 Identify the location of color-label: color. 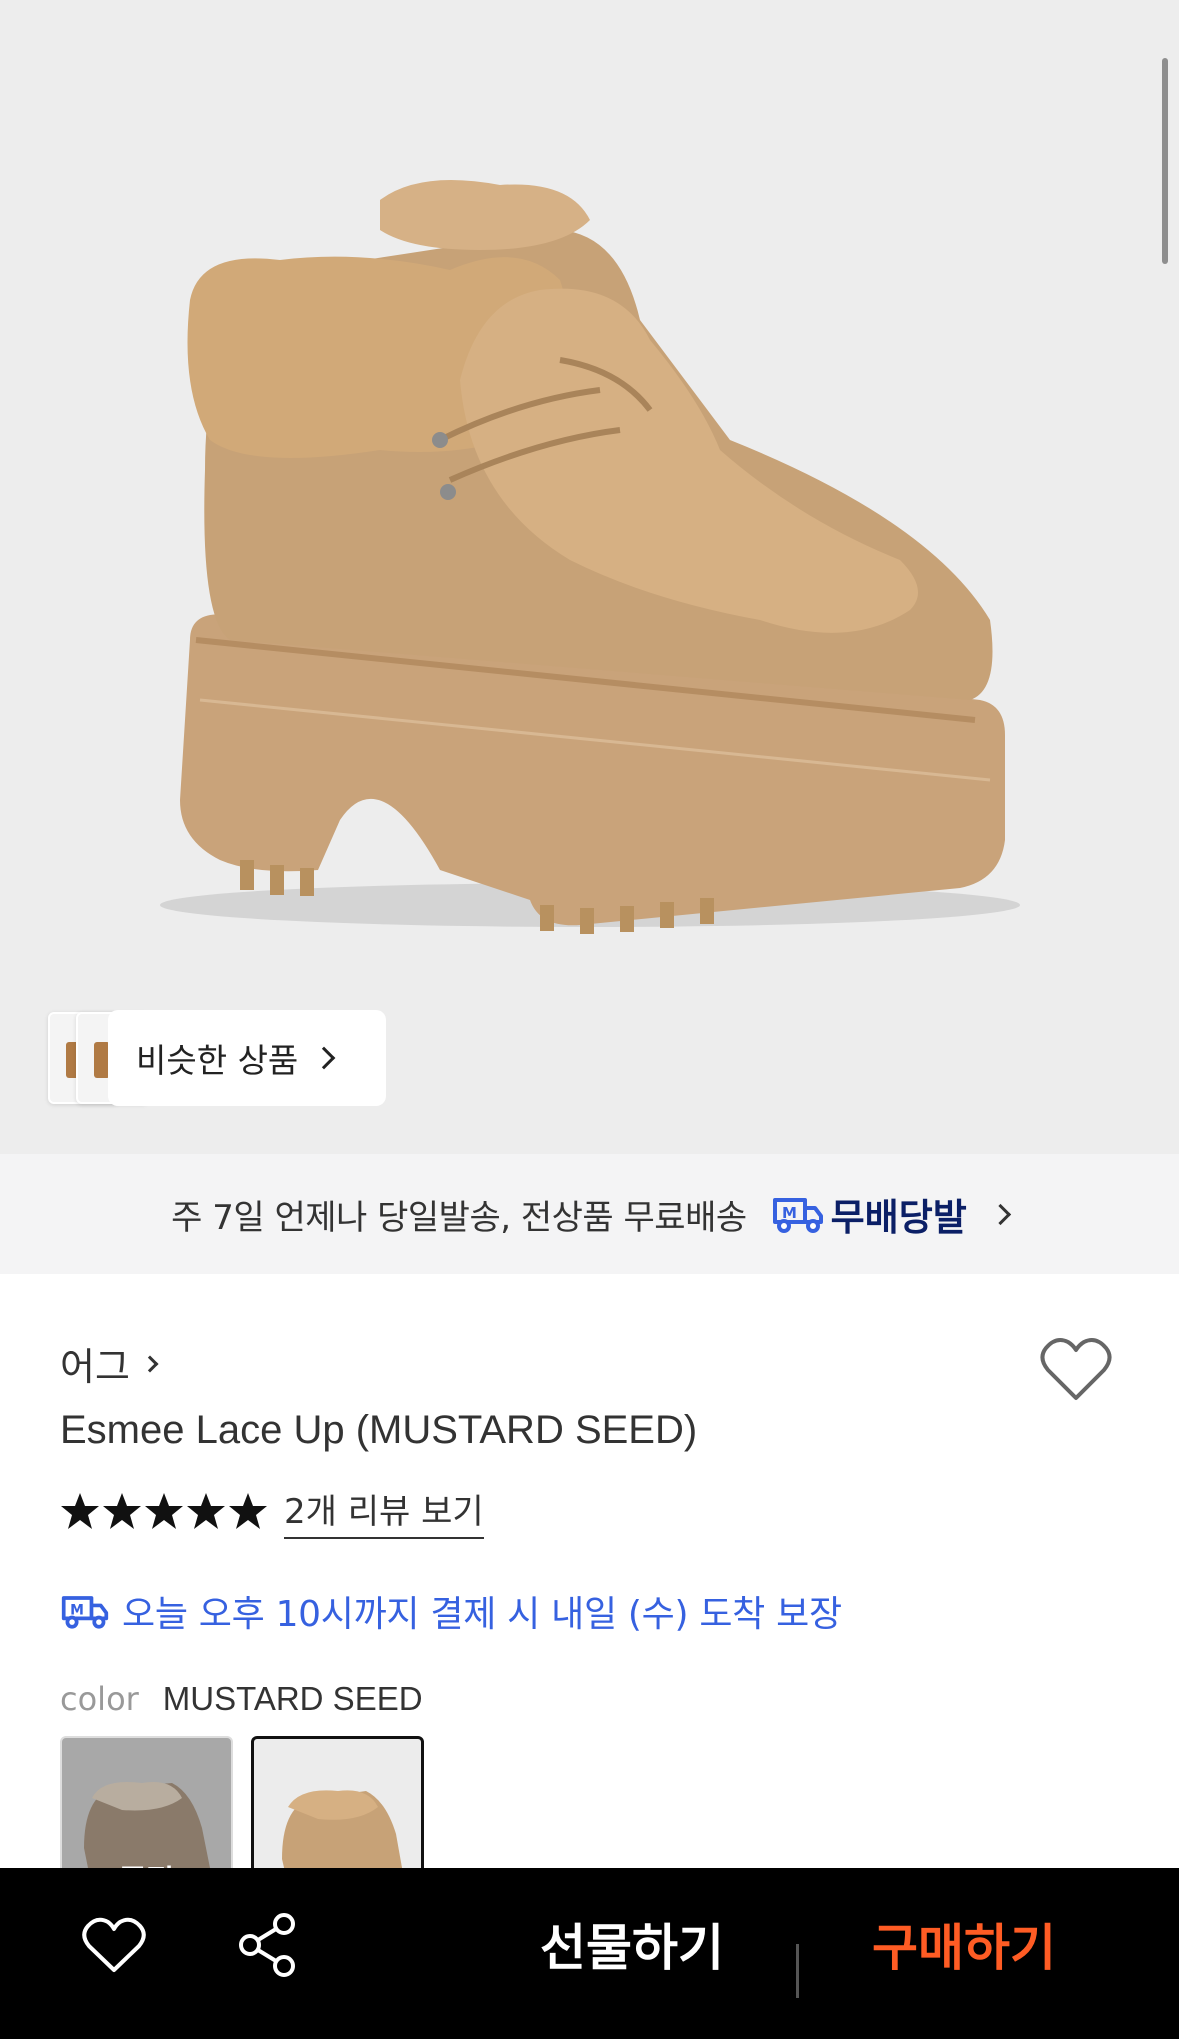
(99, 1699).